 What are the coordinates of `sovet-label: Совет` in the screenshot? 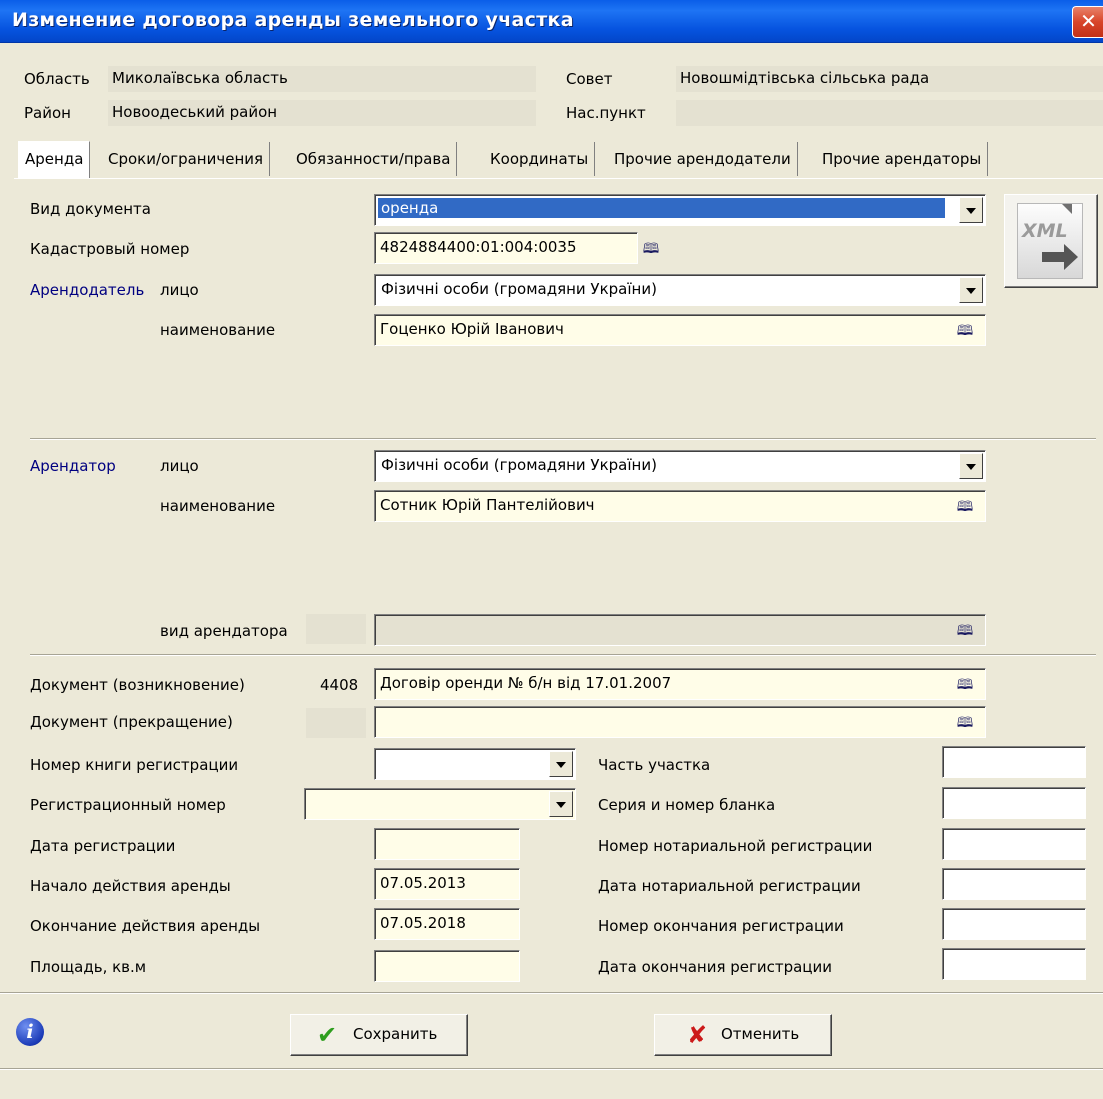 It's located at (589, 79).